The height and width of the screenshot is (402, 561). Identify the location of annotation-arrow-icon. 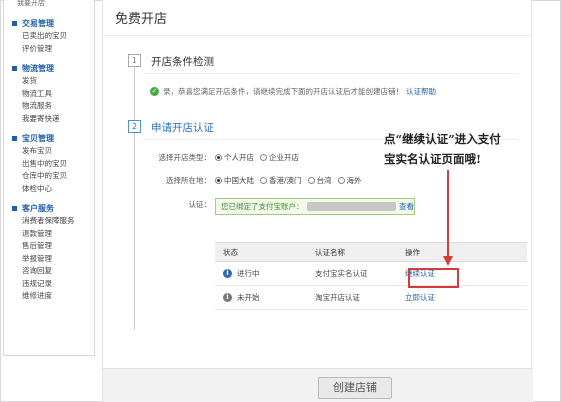
(448, 218).